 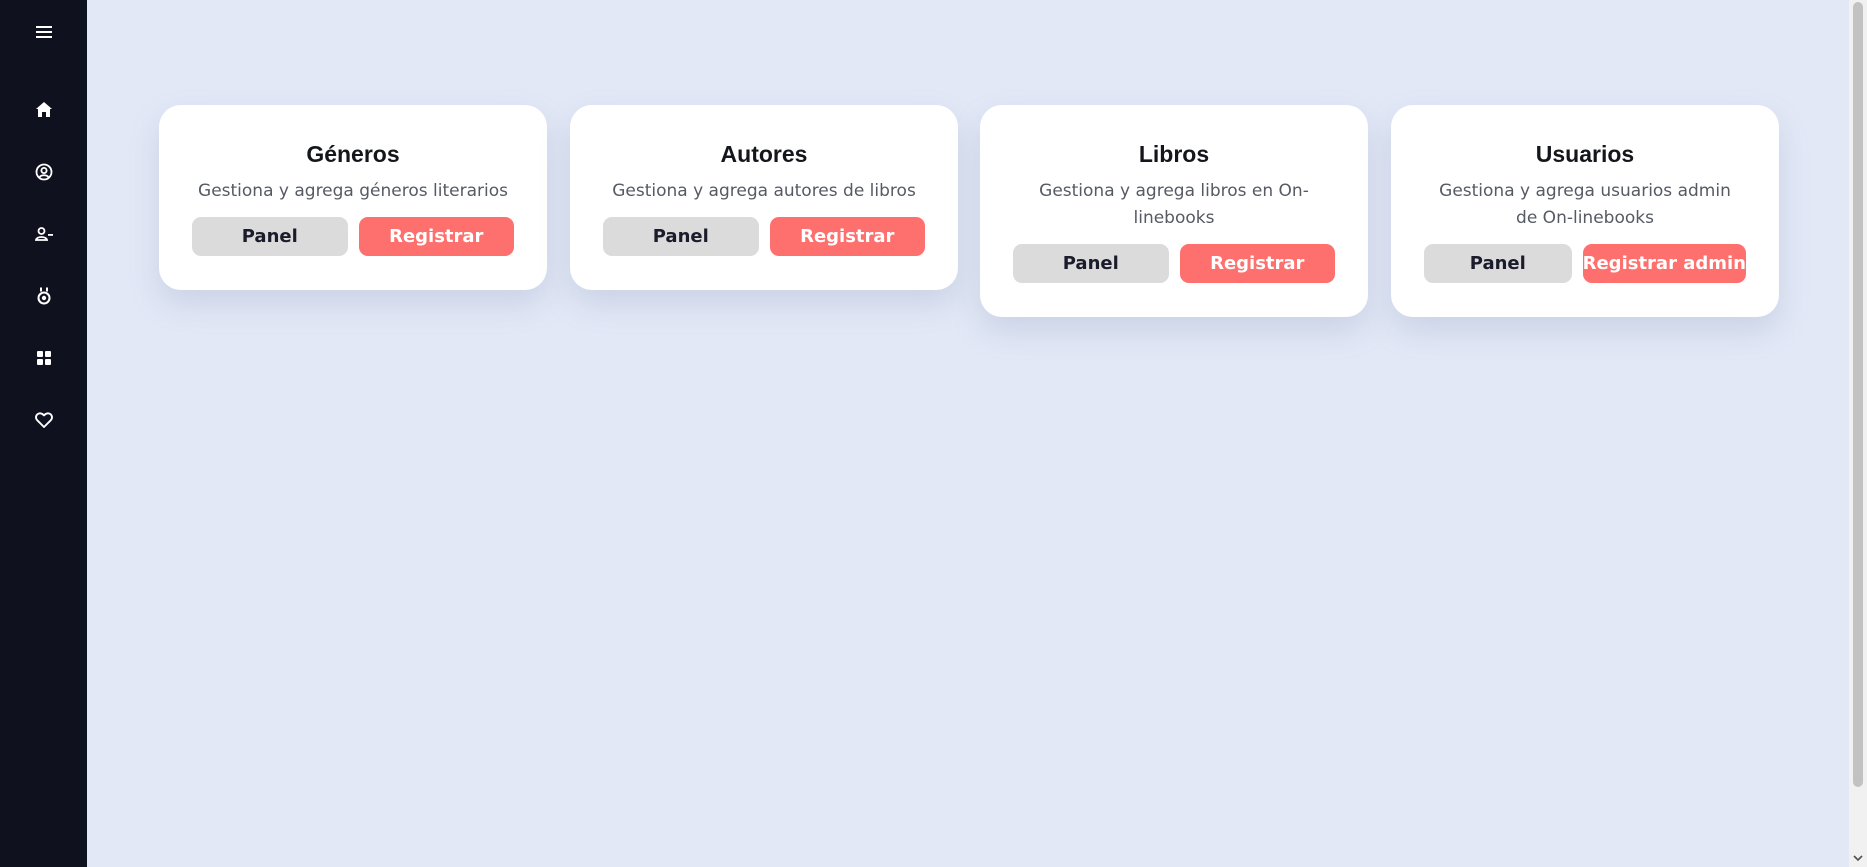 I want to click on scroll-down-arrow-icon, so click(x=1858, y=858).